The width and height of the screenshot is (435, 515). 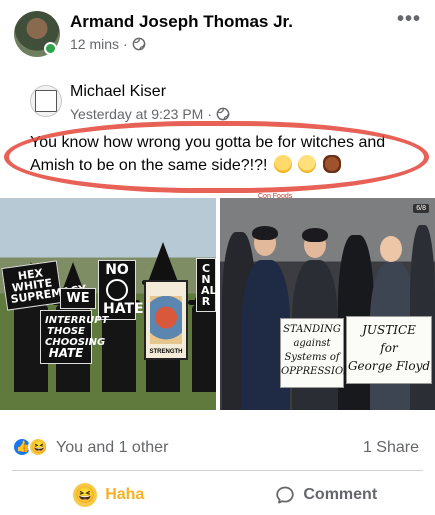 What do you see at coordinates (38, 447) in the screenshot?
I see `haha-reaction-icon` at bounding box center [38, 447].